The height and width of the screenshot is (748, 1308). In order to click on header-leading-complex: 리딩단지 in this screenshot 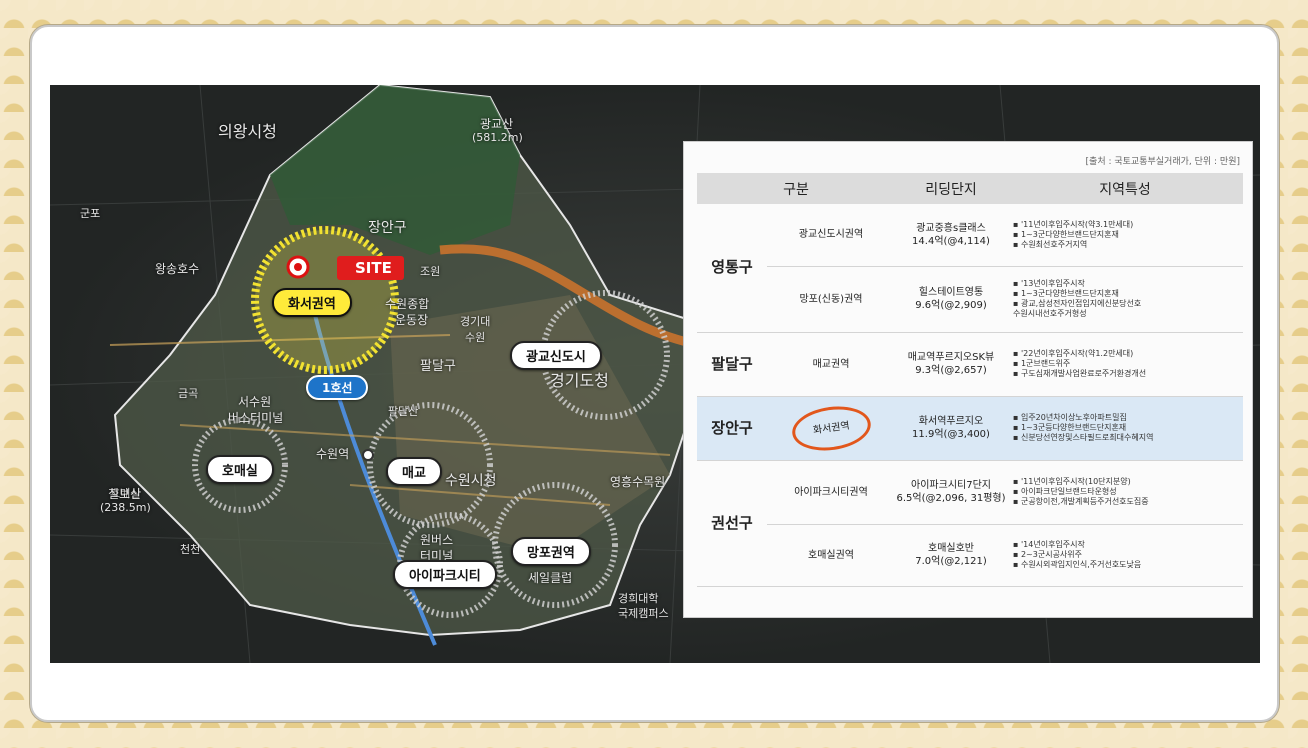, I will do `click(951, 188)`.